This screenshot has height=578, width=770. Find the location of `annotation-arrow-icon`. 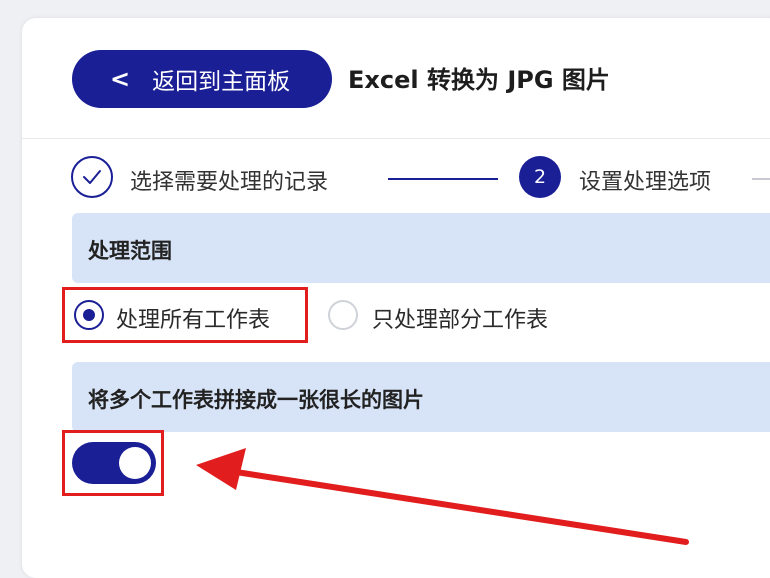

annotation-arrow-icon is located at coordinates (442, 496).